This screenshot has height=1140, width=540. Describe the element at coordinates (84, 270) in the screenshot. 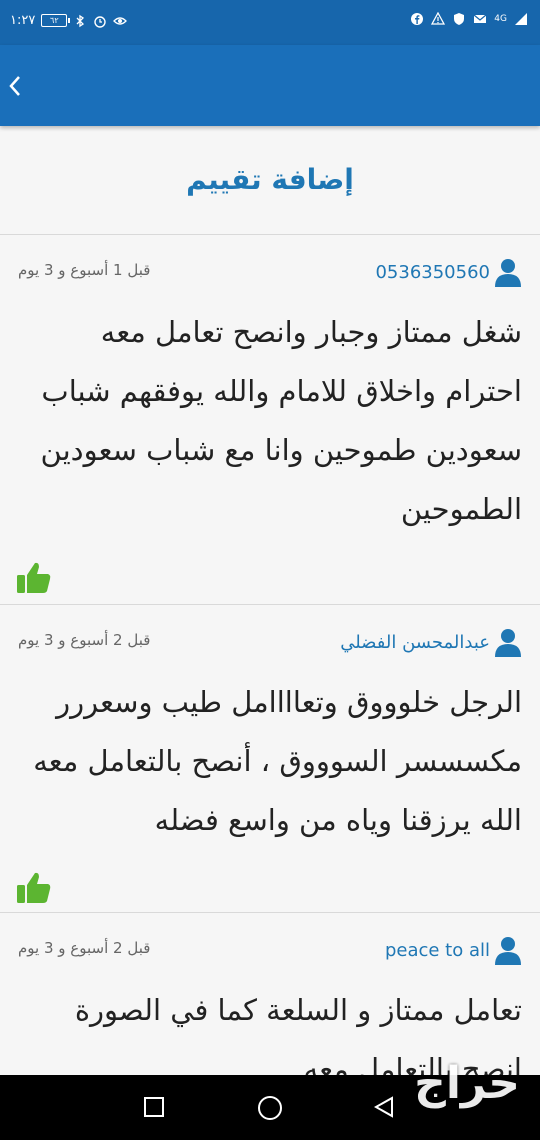

I see `review-time: قبل 1 أسبوع و 3 يوم` at that location.